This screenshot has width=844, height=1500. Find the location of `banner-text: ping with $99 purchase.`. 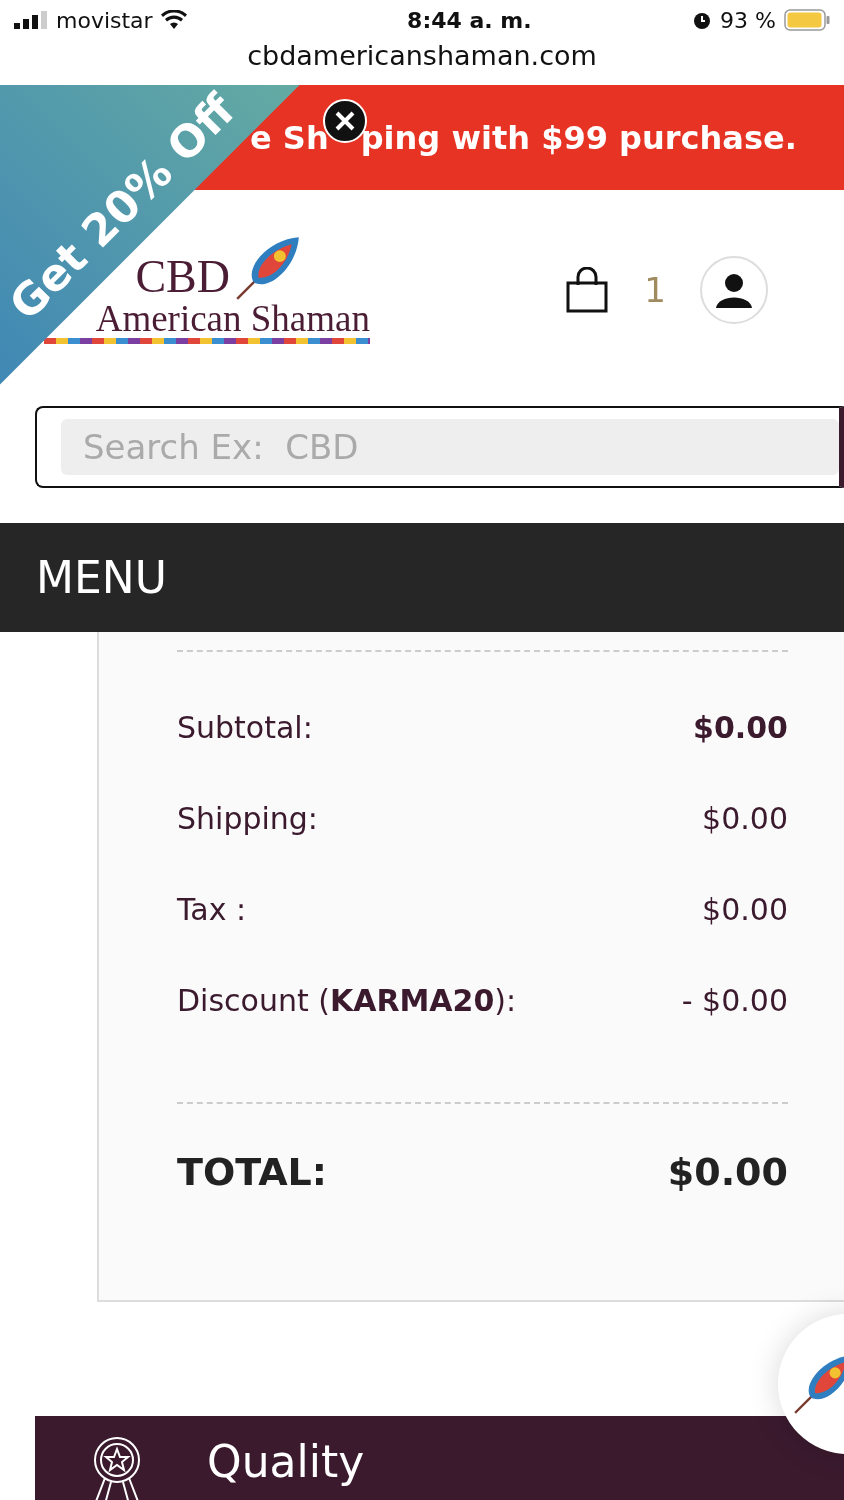

banner-text: ping with $99 purchase. is located at coordinates (578, 137).